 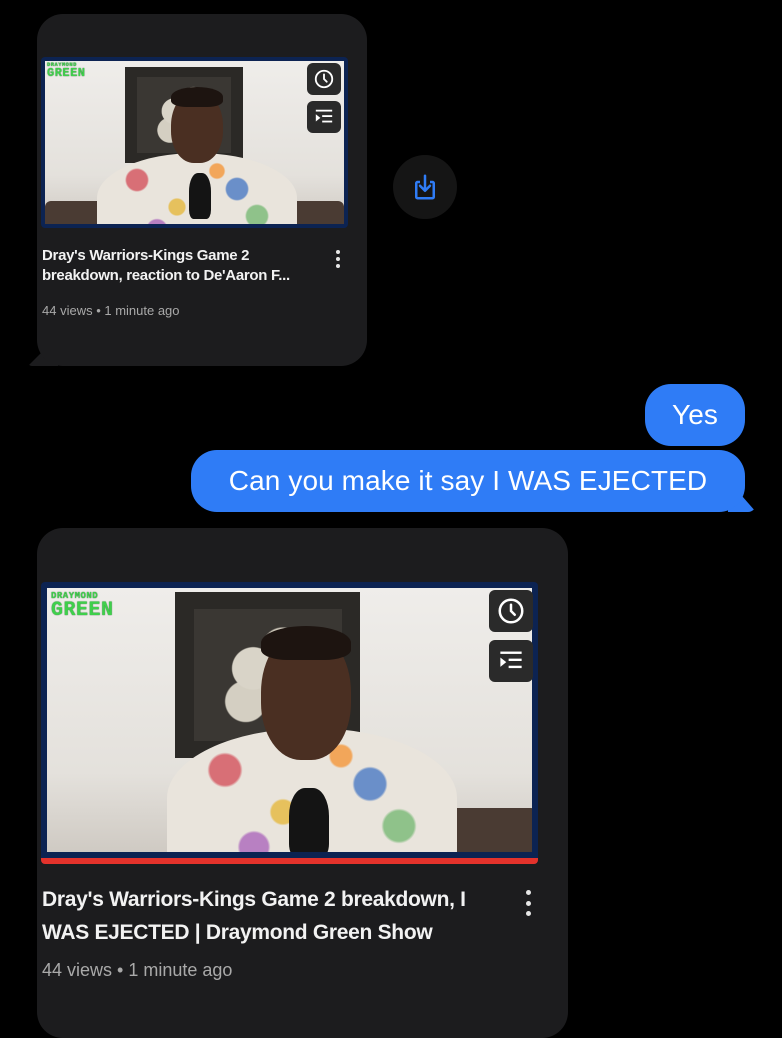 I want to click on message-text: Can you make it say I WAS EJECTED, so click(x=468, y=480).